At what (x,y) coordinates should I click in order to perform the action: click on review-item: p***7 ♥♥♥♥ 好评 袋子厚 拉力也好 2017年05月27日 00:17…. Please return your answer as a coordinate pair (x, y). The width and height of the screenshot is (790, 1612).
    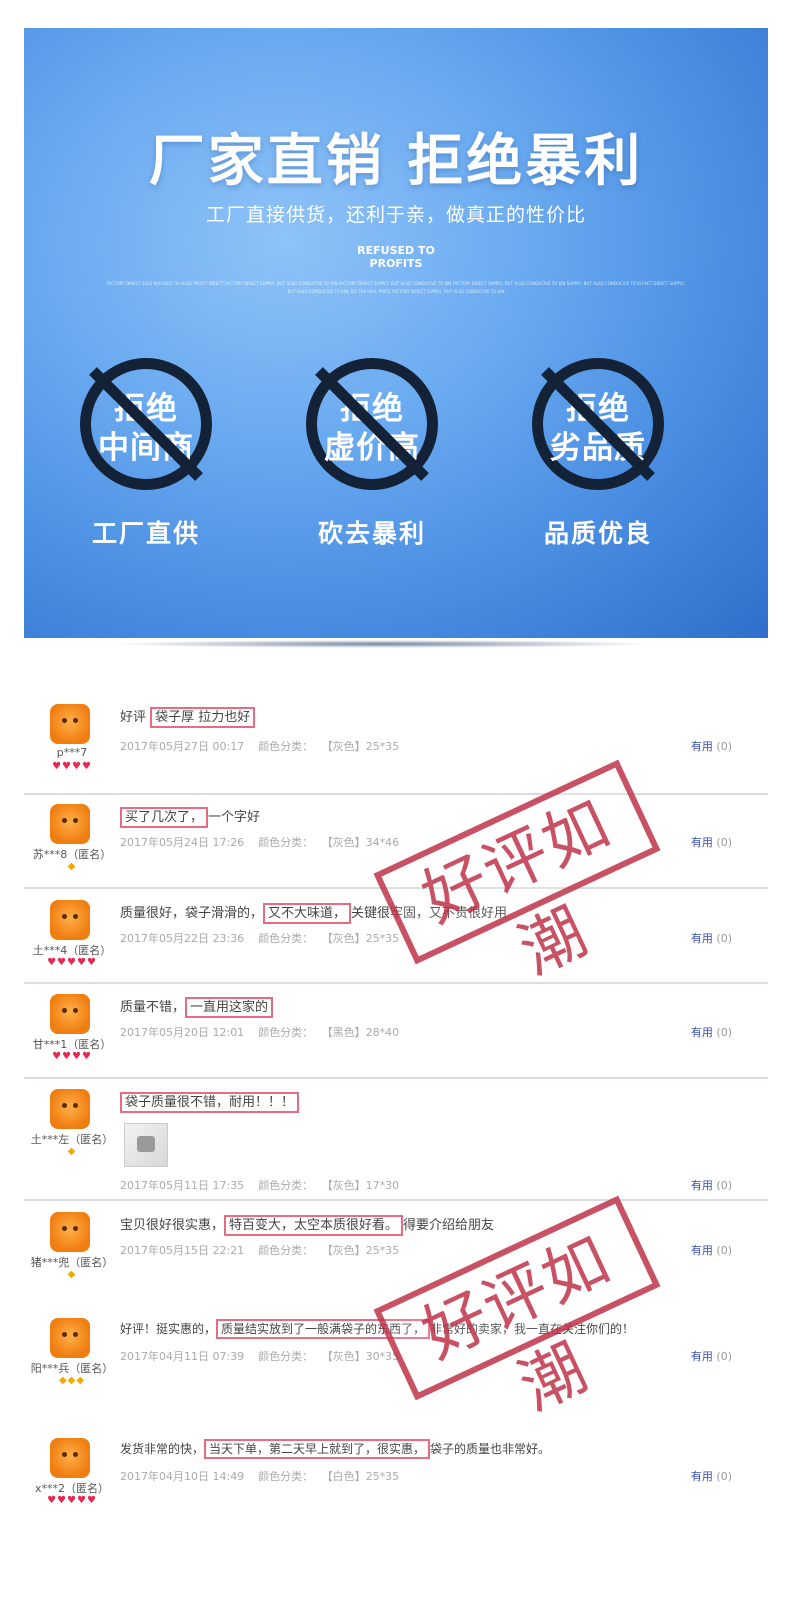
    Looking at the image, I should click on (396, 746).